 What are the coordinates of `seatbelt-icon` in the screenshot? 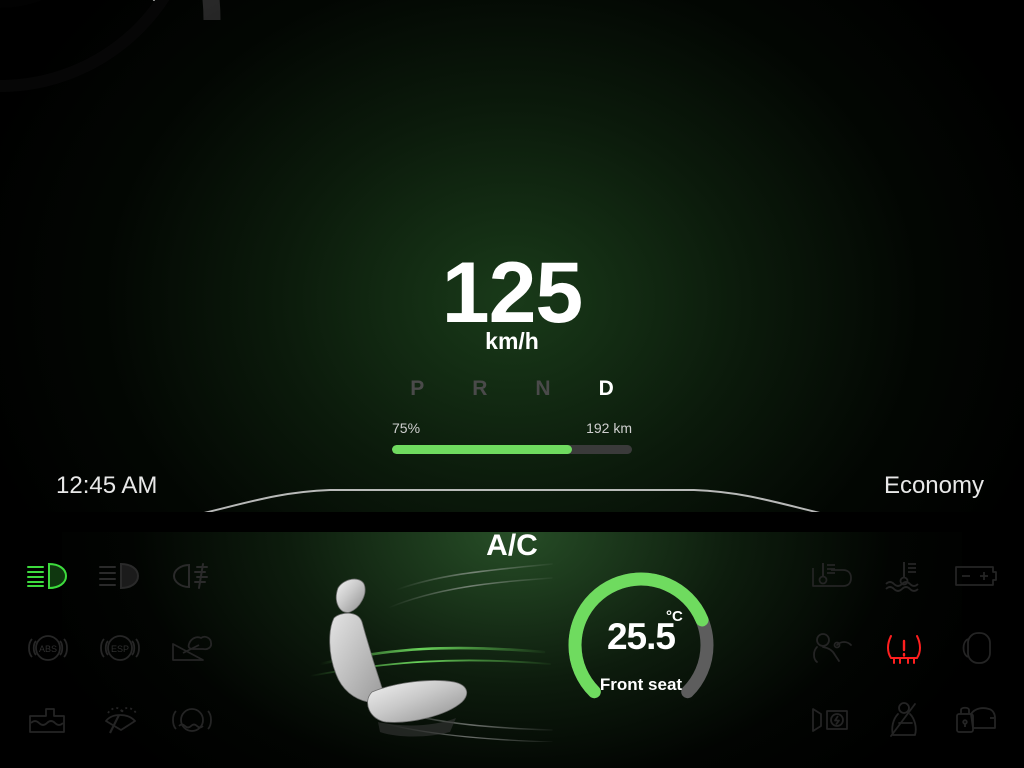 It's located at (904, 720).